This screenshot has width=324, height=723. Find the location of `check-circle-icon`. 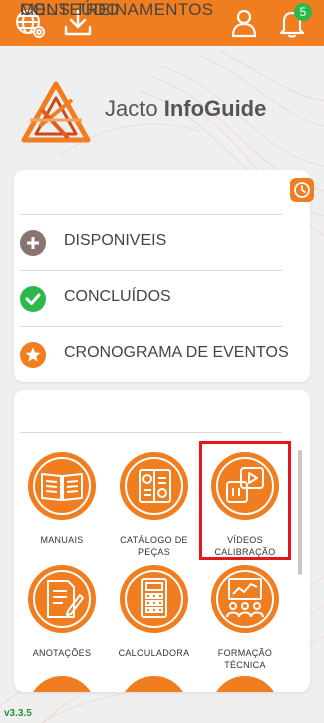

check-circle-icon is located at coordinates (33, 299).